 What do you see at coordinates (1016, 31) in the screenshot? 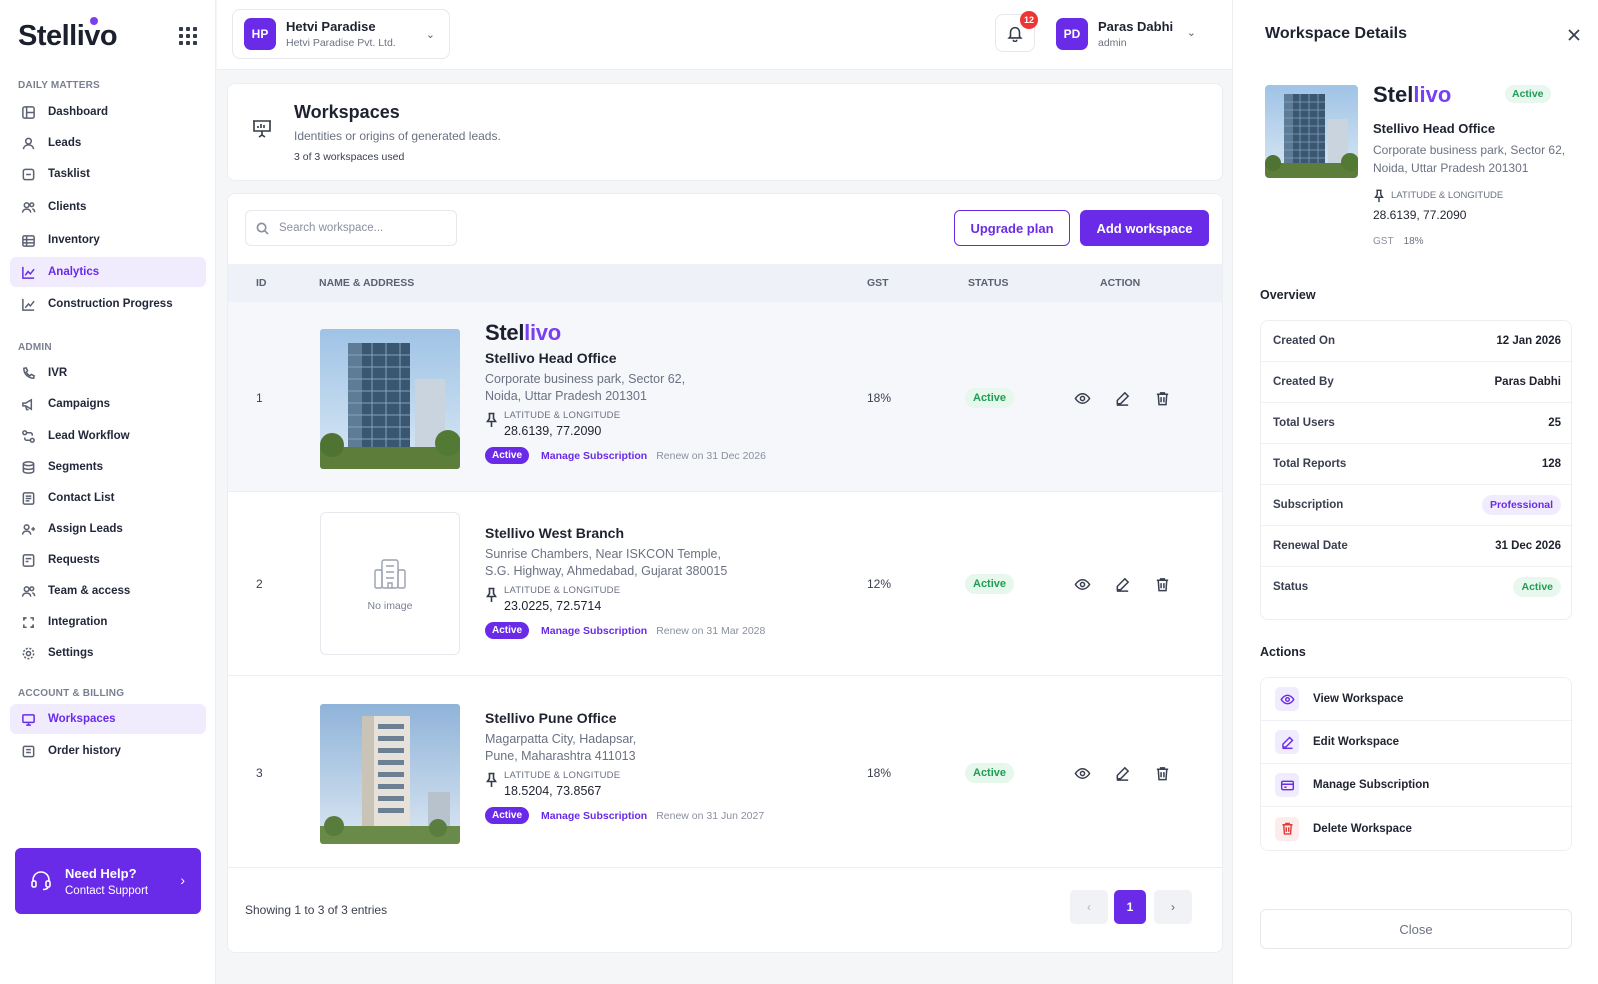
I see `notifications-button: 12` at bounding box center [1016, 31].